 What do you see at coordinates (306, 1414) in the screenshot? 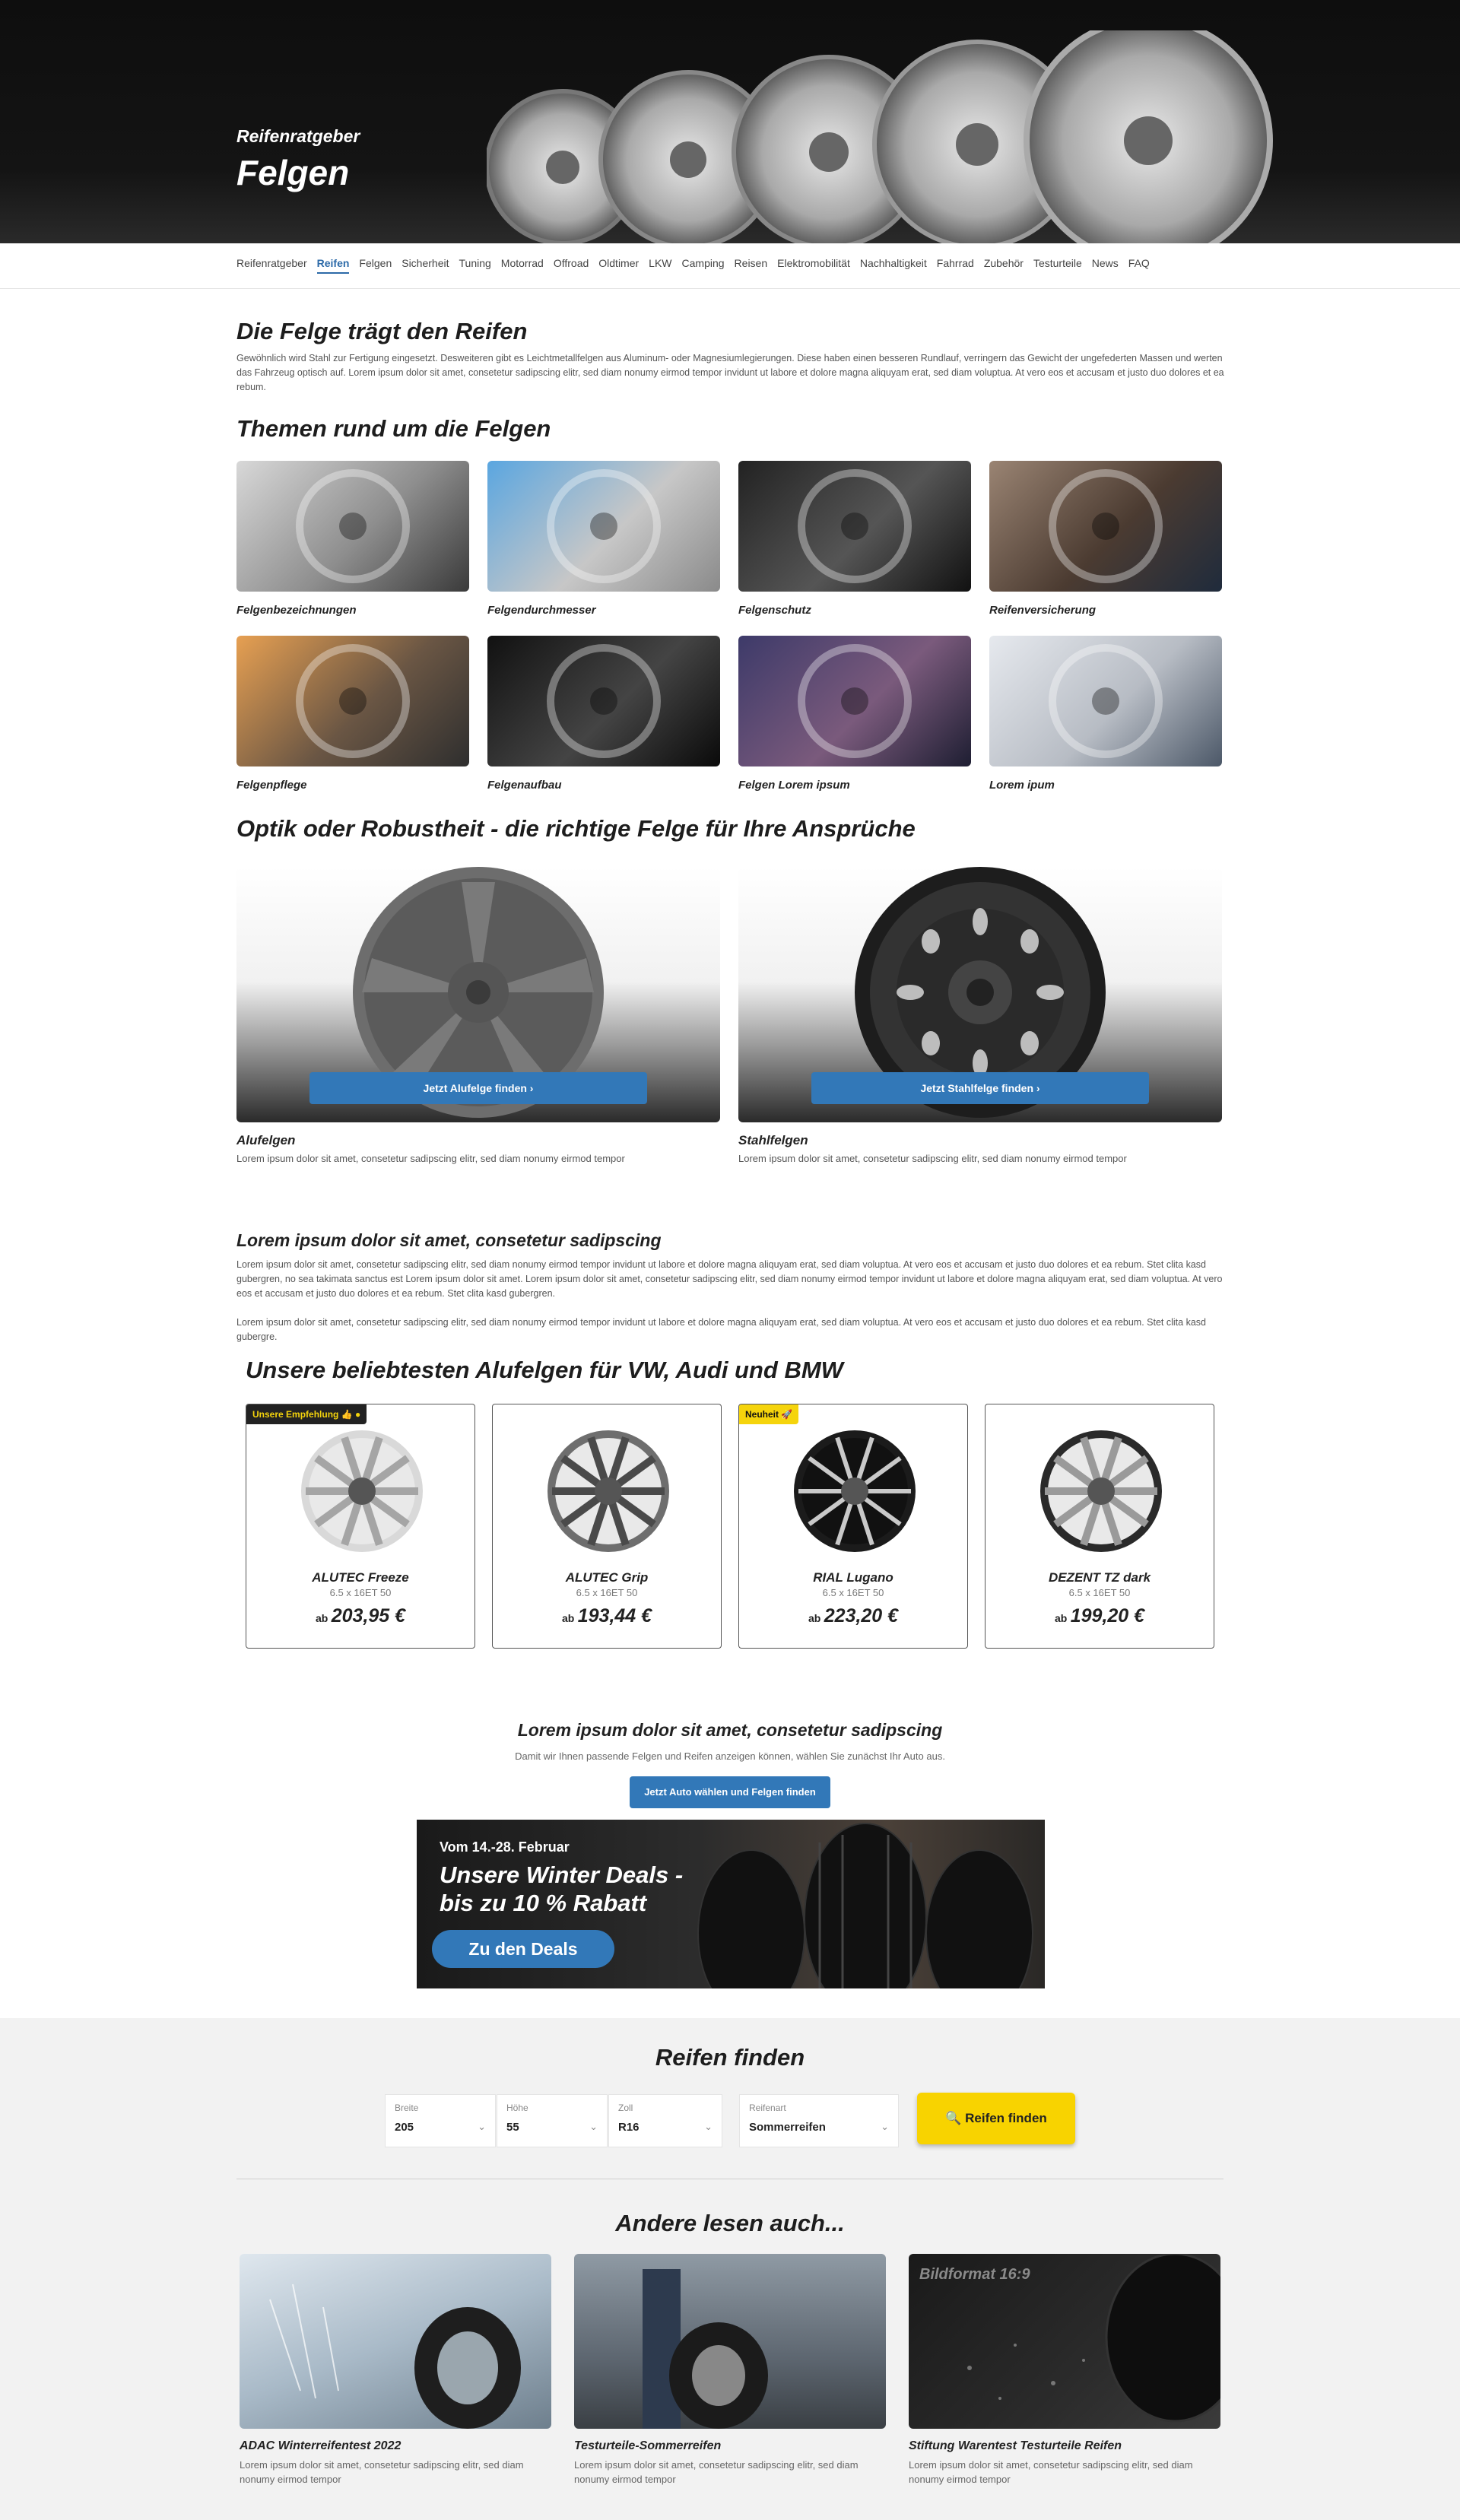
I see `product-badge: Unsere Empfehlung 👍 ●` at bounding box center [306, 1414].